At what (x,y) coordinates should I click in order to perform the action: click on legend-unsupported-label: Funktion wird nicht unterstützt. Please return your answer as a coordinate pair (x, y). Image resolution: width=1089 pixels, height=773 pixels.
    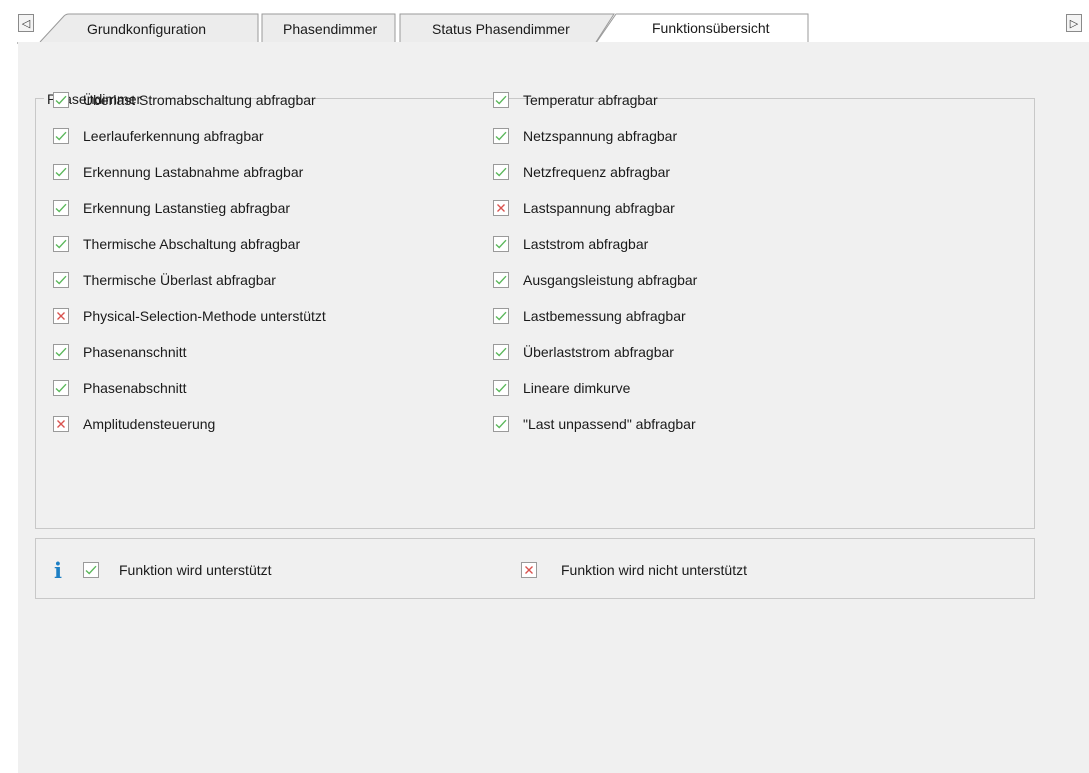
    Looking at the image, I should click on (654, 570).